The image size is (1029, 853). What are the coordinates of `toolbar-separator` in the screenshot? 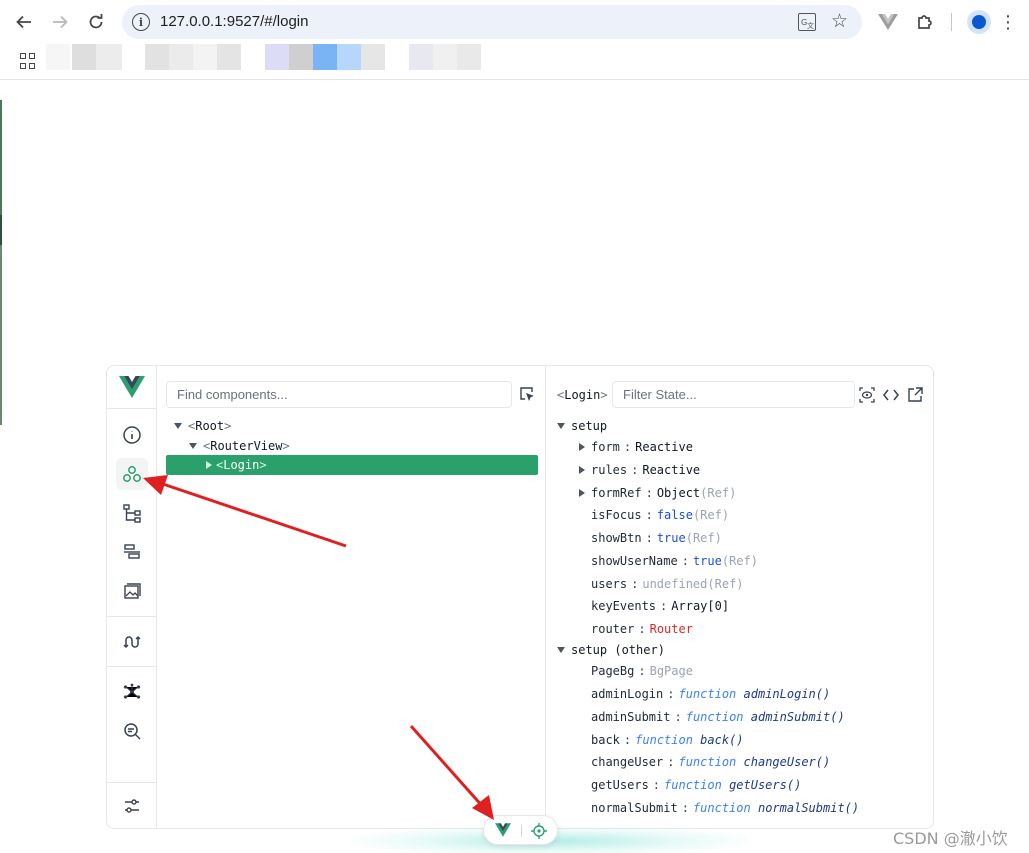 It's located at (951, 22).